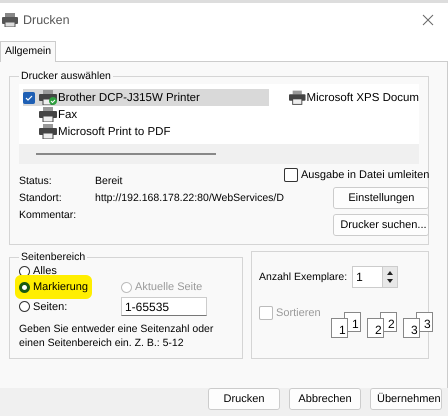  I want to click on page-icon: 3, so click(411, 328).